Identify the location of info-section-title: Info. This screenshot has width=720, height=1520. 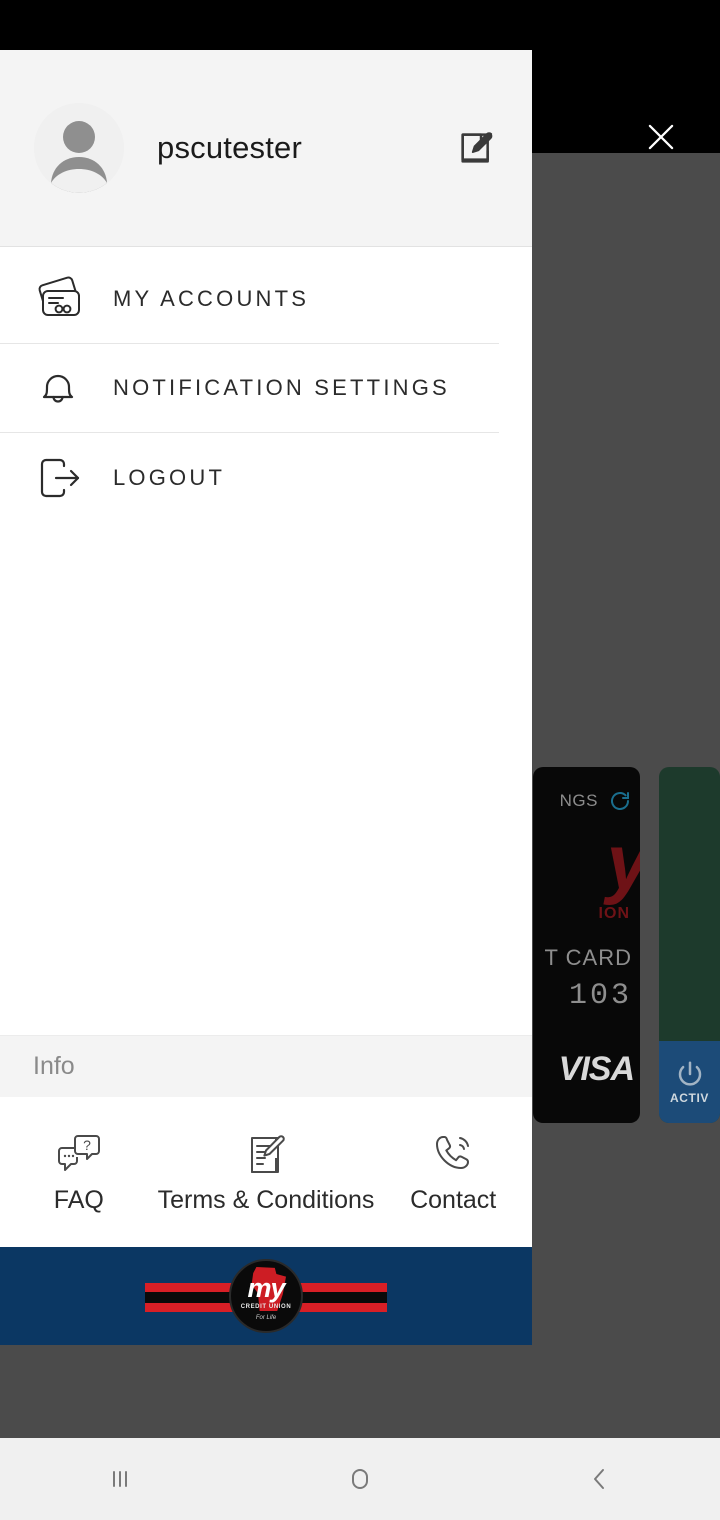
(54, 1066).